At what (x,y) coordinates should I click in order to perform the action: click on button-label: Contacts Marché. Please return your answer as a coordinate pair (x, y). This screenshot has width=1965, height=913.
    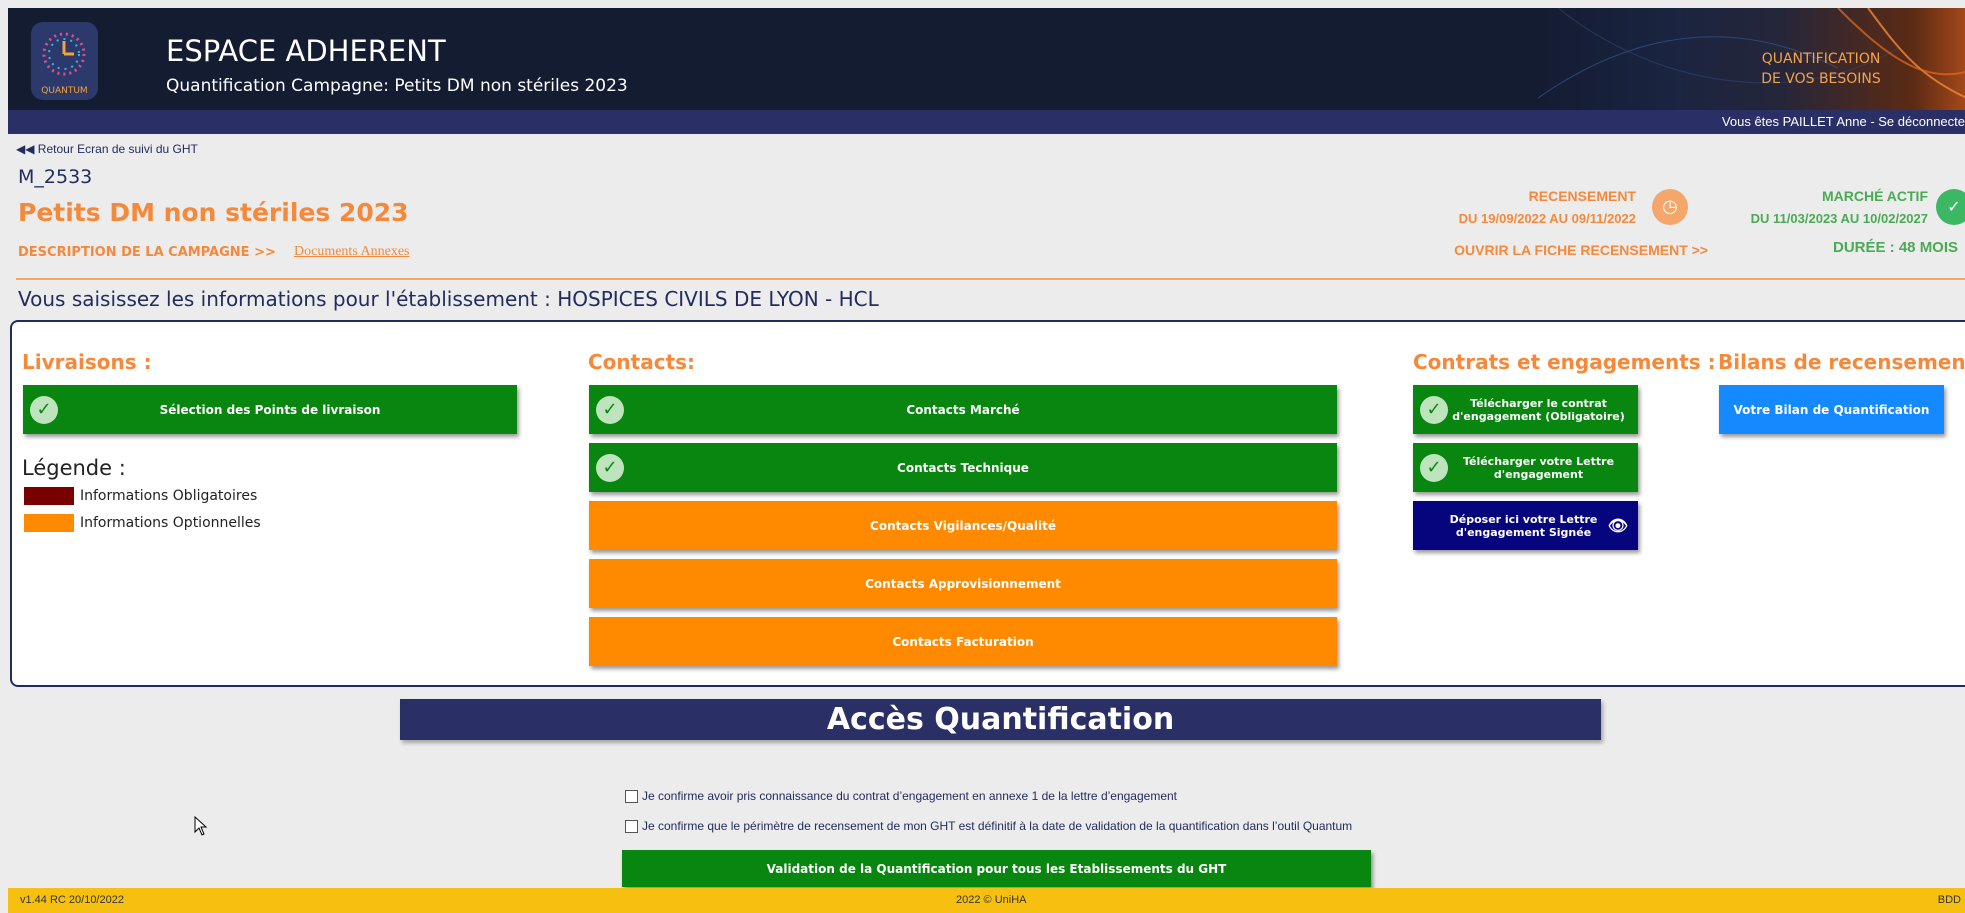
    Looking at the image, I should click on (963, 409).